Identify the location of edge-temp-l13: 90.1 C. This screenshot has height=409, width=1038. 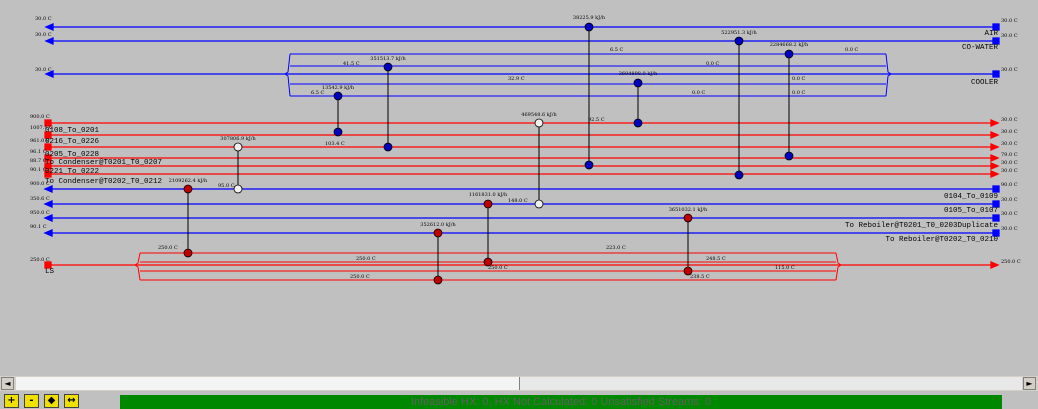
(38, 227).